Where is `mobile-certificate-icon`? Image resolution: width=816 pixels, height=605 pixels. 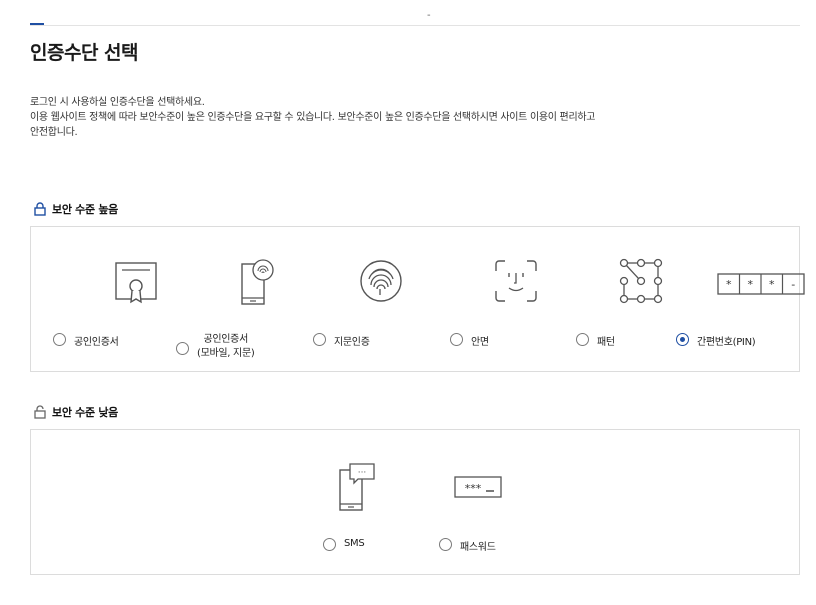 mobile-certificate-icon is located at coordinates (257, 282).